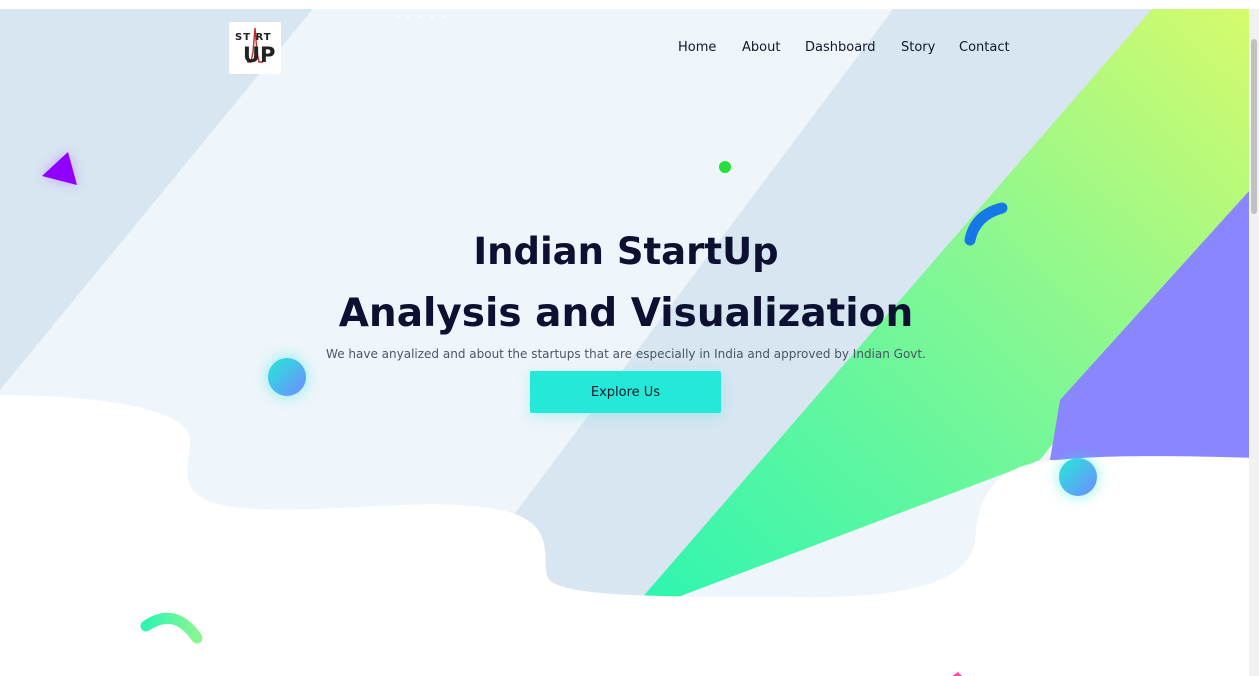 The width and height of the screenshot is (1259, 676). I want to click on nav-item-home: Home, so click(697, 47).